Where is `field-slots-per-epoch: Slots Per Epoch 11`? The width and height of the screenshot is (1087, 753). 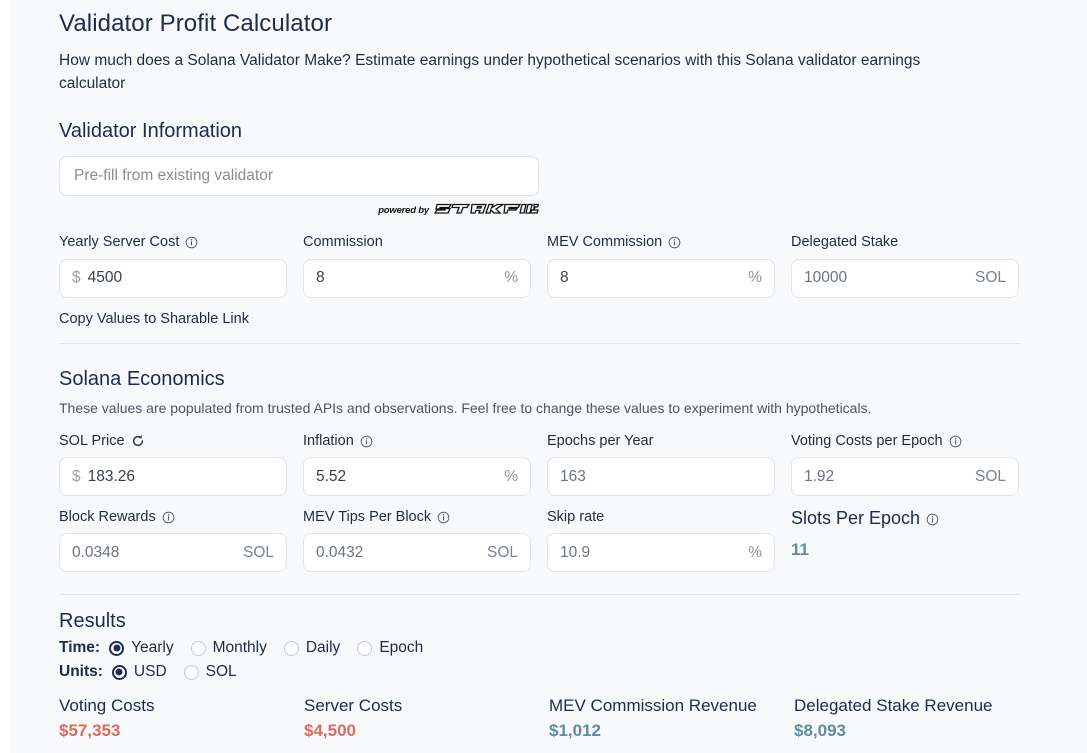
field-slots-per-epoch: Slots Per Epoch 11 is located at coordinates (905, 540).